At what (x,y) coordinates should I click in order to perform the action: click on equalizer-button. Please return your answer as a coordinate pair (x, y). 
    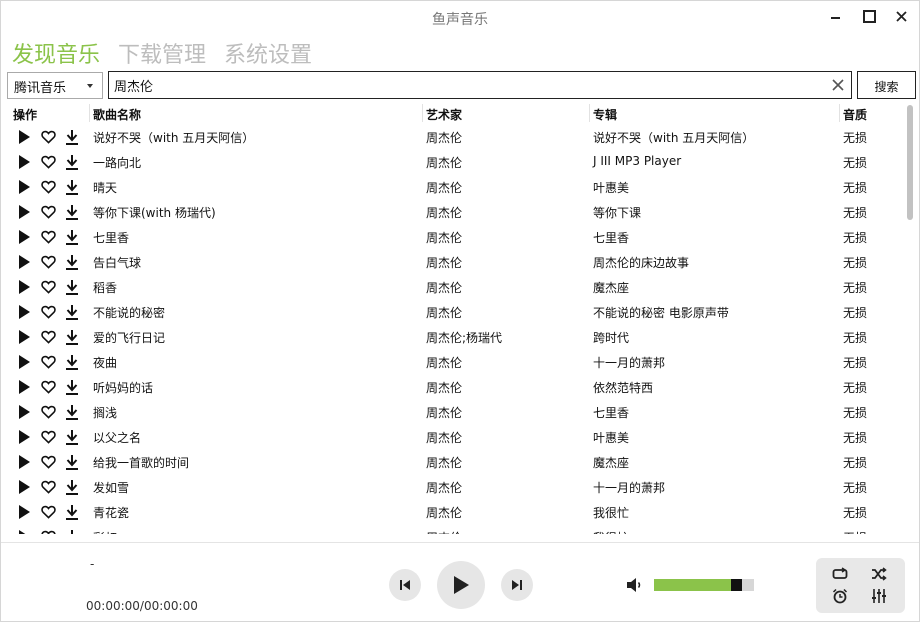
    Looking at the image, I should click on (879, 596).